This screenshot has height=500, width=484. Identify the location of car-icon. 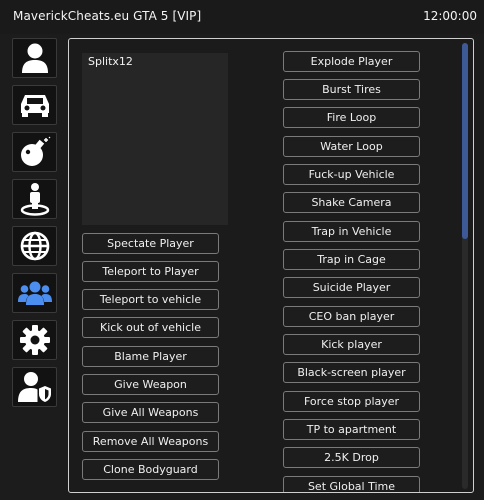
(34, 106).